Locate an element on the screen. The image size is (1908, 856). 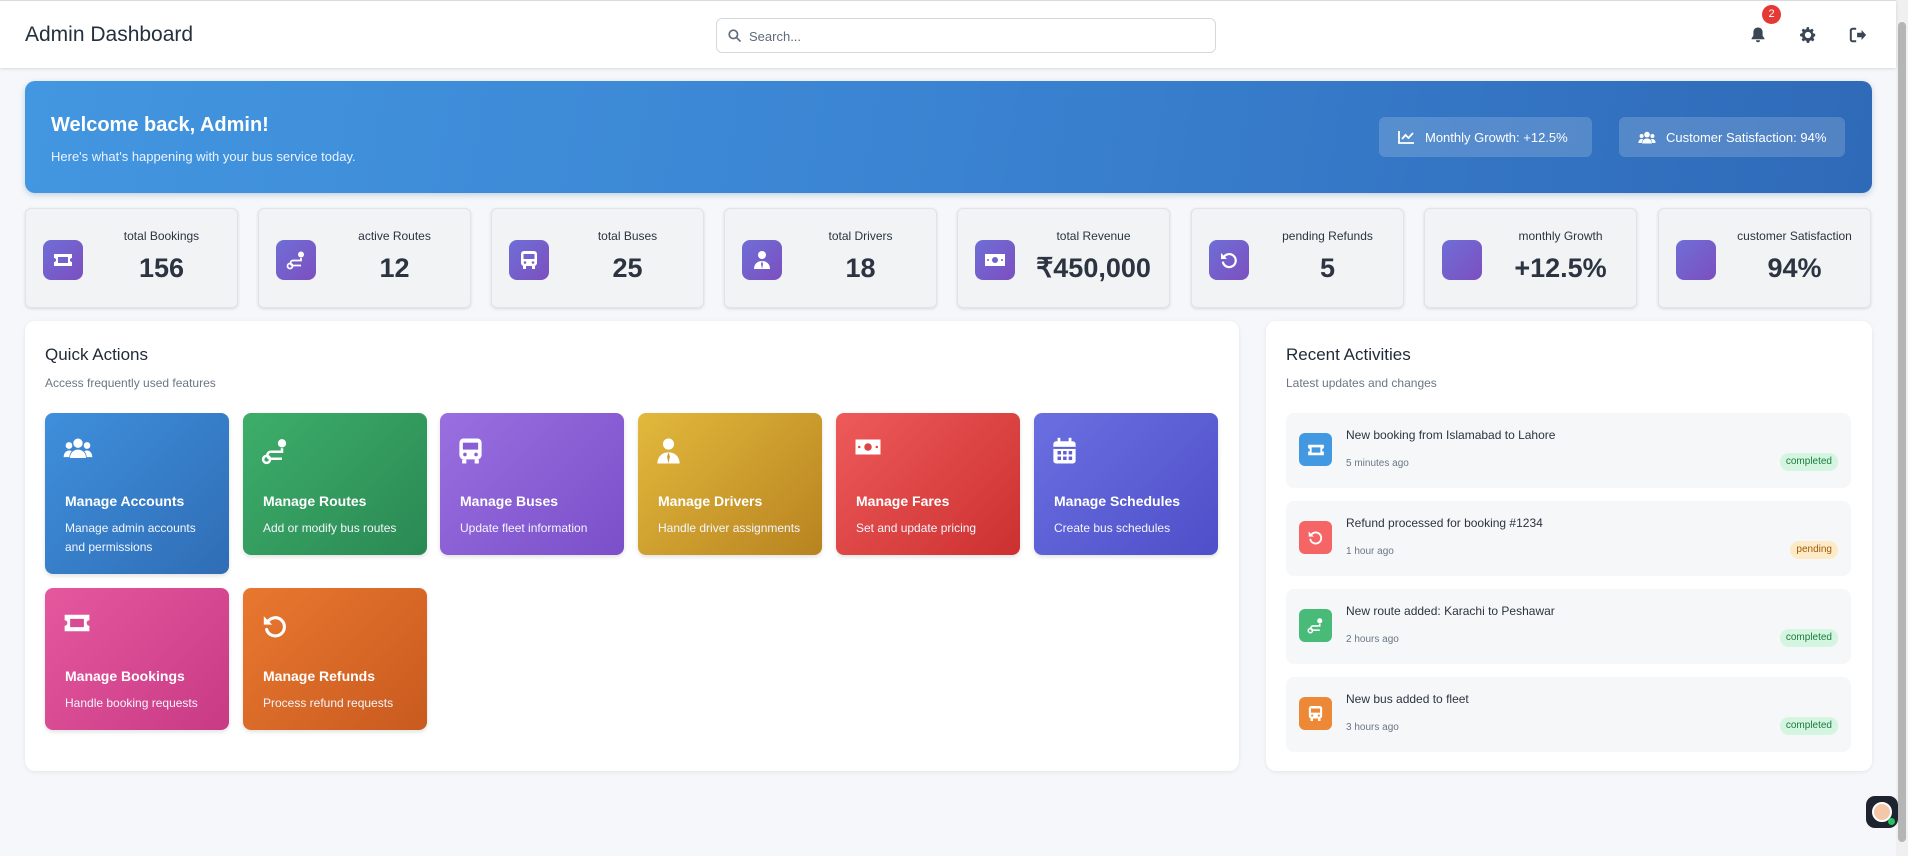
stat-value: 156 is located at coordinates (161, 268).